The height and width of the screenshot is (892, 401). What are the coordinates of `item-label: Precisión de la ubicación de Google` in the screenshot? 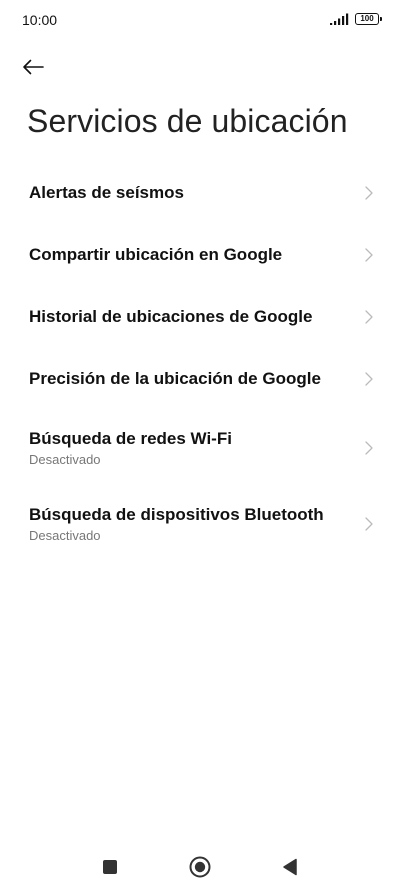 It's located at (175, 378).